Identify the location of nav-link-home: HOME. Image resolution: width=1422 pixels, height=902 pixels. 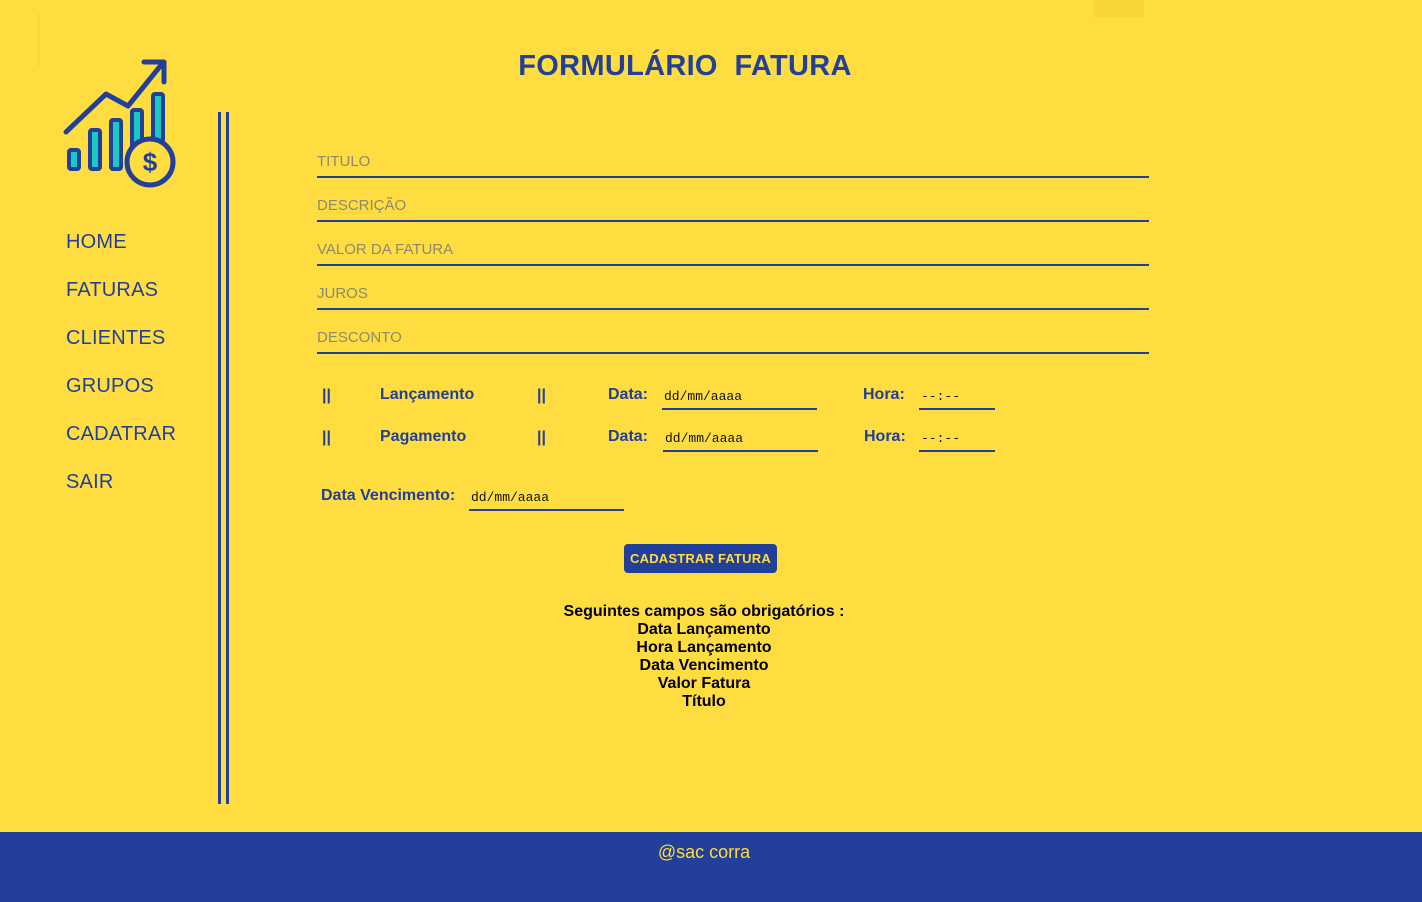
(96, 242).